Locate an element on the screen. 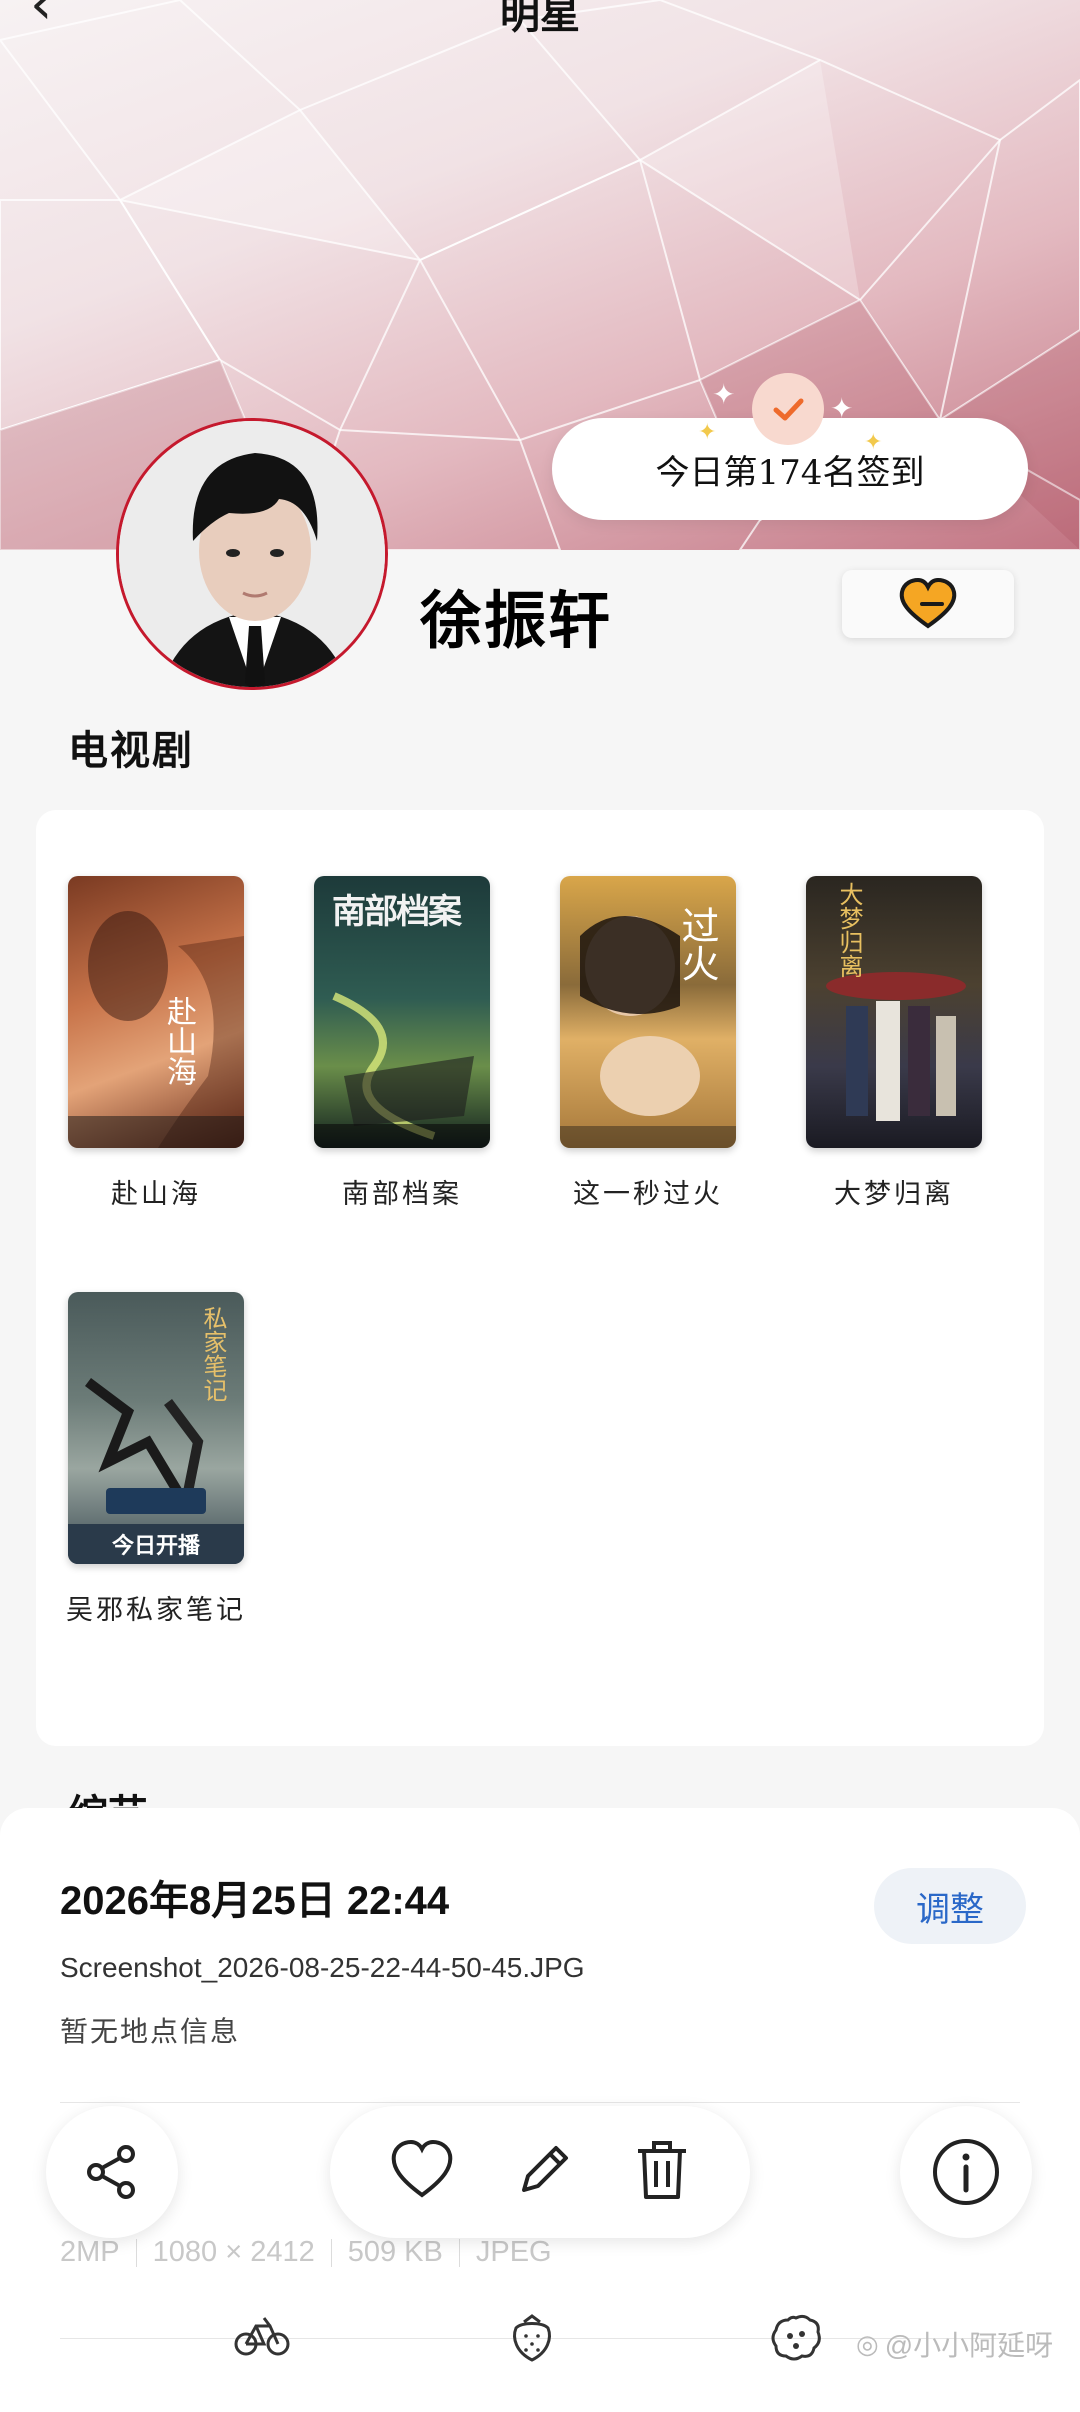 Image resolution: width=1080 pixels, height=2412 pixels. drama-title: 南部档案 is located at coordinates (402, 1194).